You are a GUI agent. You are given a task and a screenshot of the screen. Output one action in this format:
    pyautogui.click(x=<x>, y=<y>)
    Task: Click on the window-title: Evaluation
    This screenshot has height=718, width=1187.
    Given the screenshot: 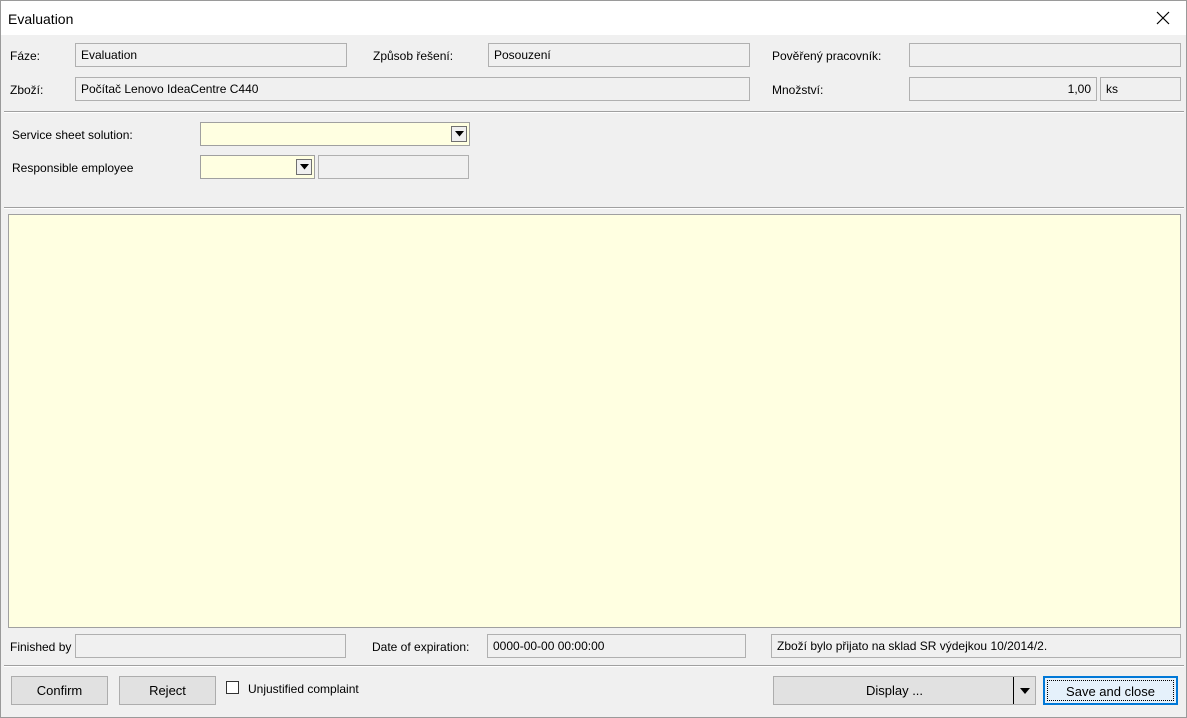 What is the action you would take?
    pyautogui.click(x=41, y=19)
    